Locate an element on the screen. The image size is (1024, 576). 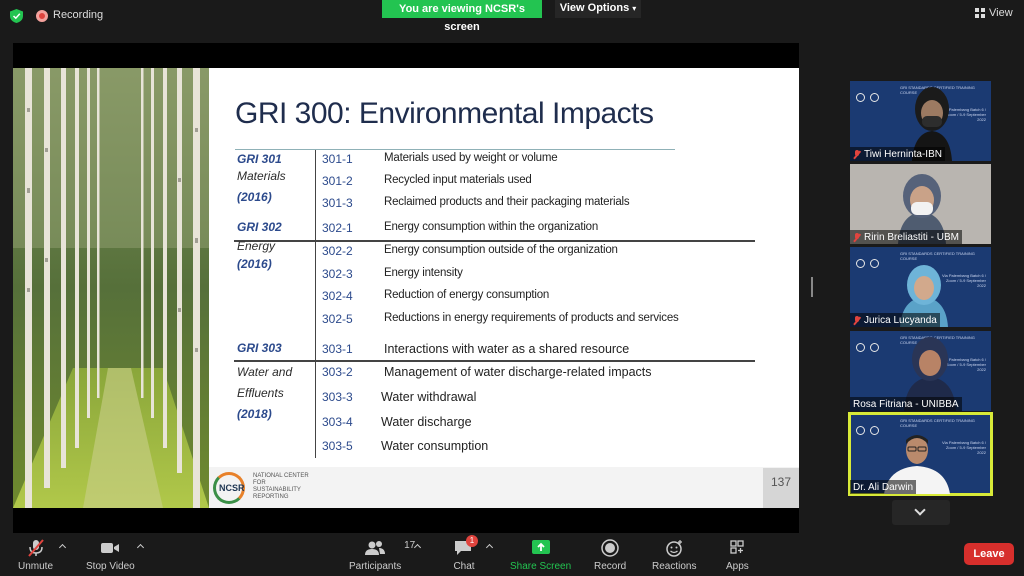
share-screen-button: Share Screen is located at coordinates (540, 555).